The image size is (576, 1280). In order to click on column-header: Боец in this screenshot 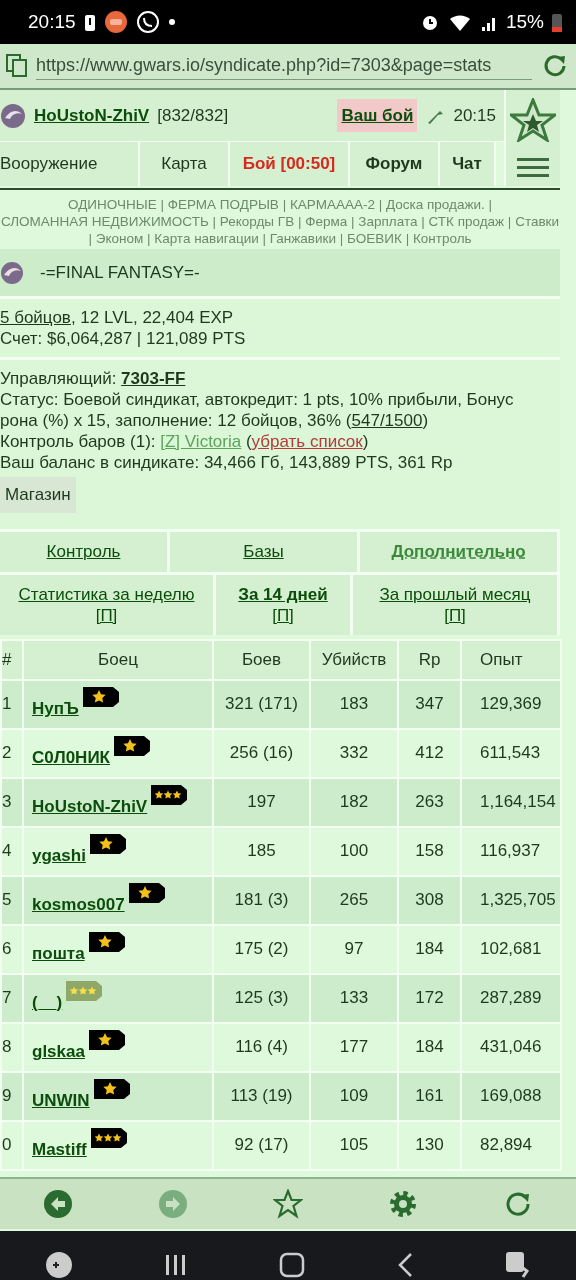, I will do `click(118, 659)`.